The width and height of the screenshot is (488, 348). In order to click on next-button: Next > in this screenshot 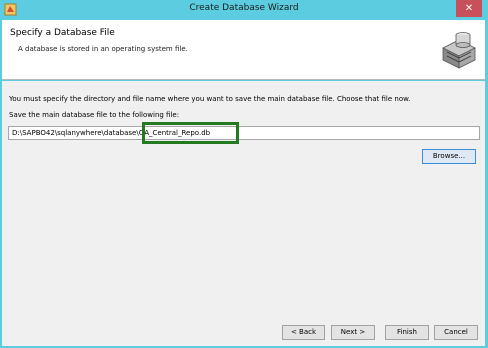, I will do `click(353, 332)`.